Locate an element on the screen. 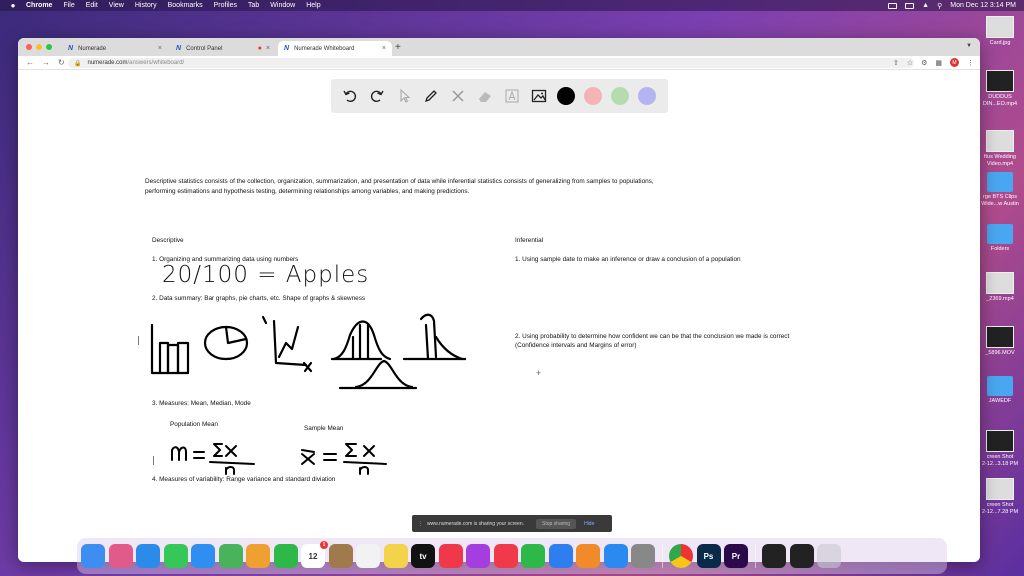 This screenshot has height=576, width=1024. recording-icon: ● is located at coordinates (259, 48).